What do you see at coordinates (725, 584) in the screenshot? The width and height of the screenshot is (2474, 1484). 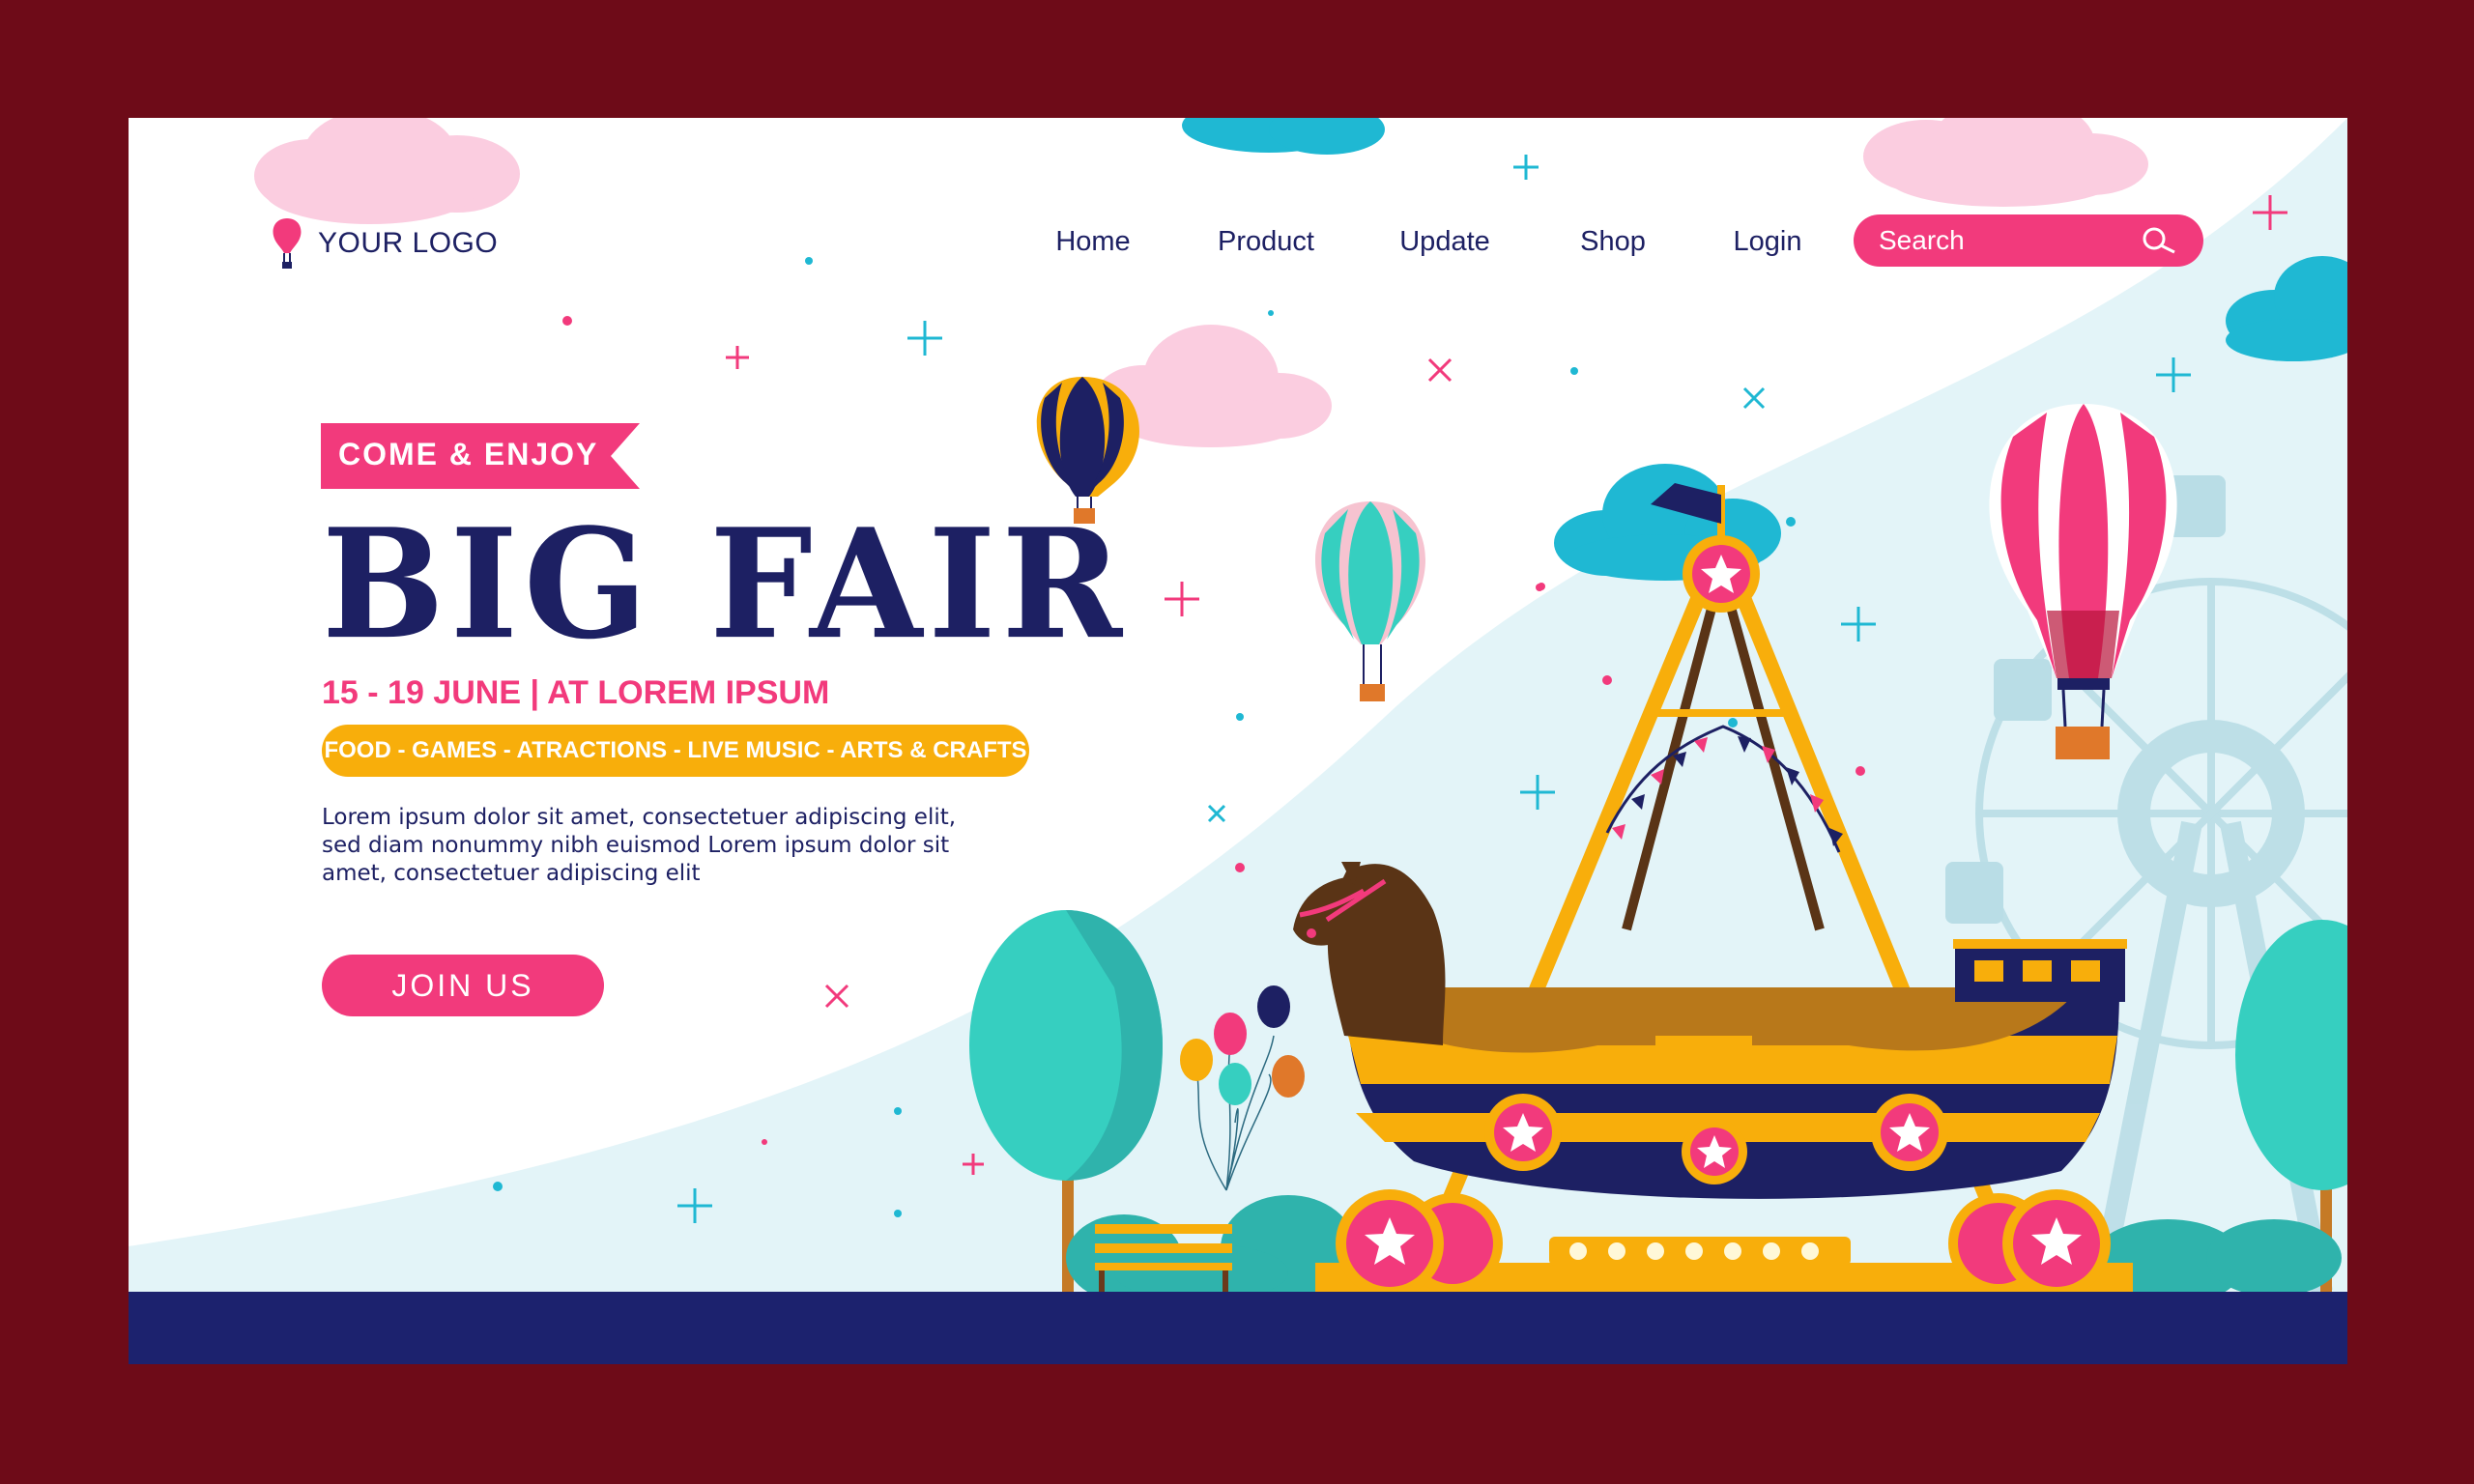 I see `page-title: BIG FAIR` at bounding box center [725, 584].